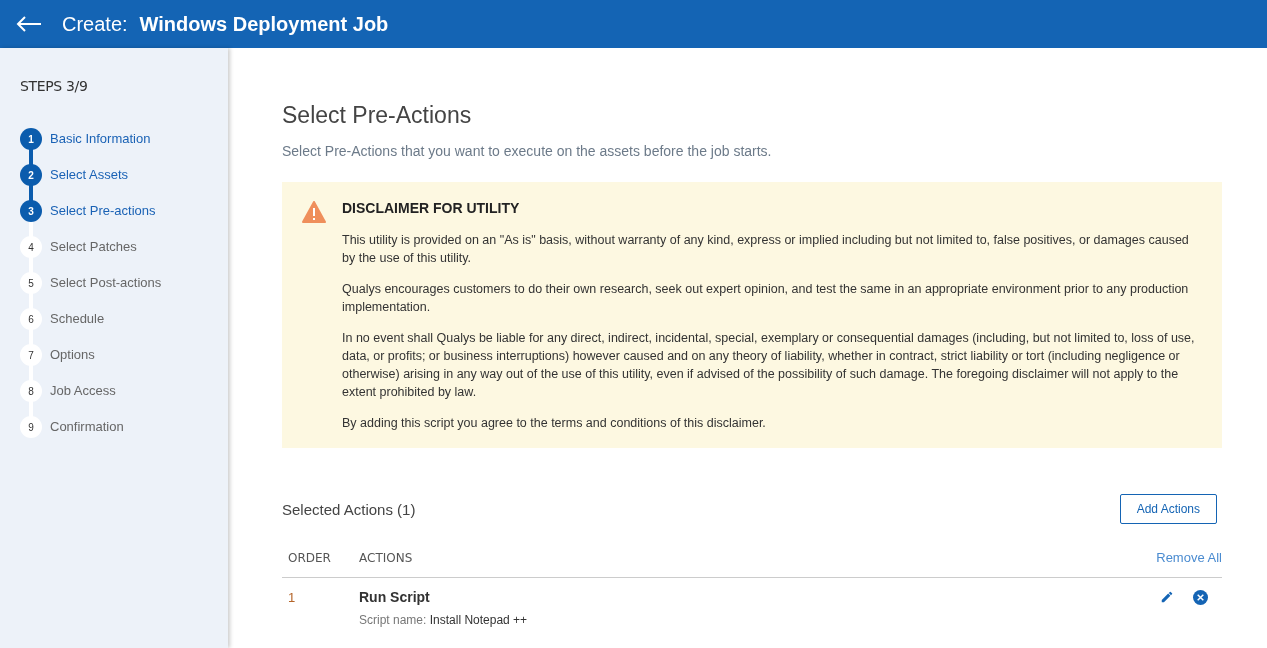 This screenshot has width=1267, height=648. Describe the element at coordinates (264, 24) in the screenshot. I see `page-header-title: Windows Deployment Job` at that location.